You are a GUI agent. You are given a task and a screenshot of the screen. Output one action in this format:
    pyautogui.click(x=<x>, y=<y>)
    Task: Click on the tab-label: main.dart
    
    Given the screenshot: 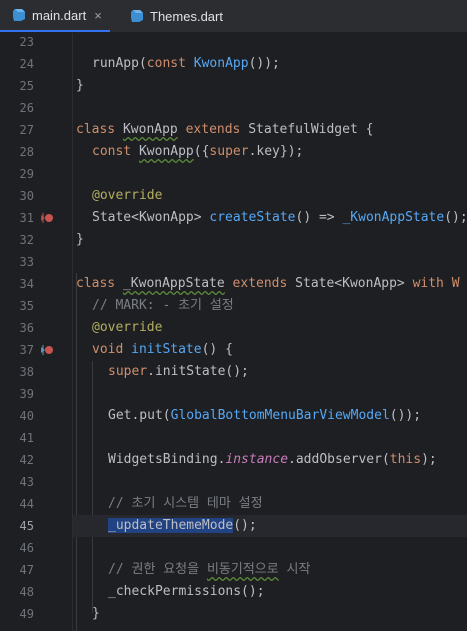 What is the action you would take?
    pyautogui.click(x=59, y=15)
    